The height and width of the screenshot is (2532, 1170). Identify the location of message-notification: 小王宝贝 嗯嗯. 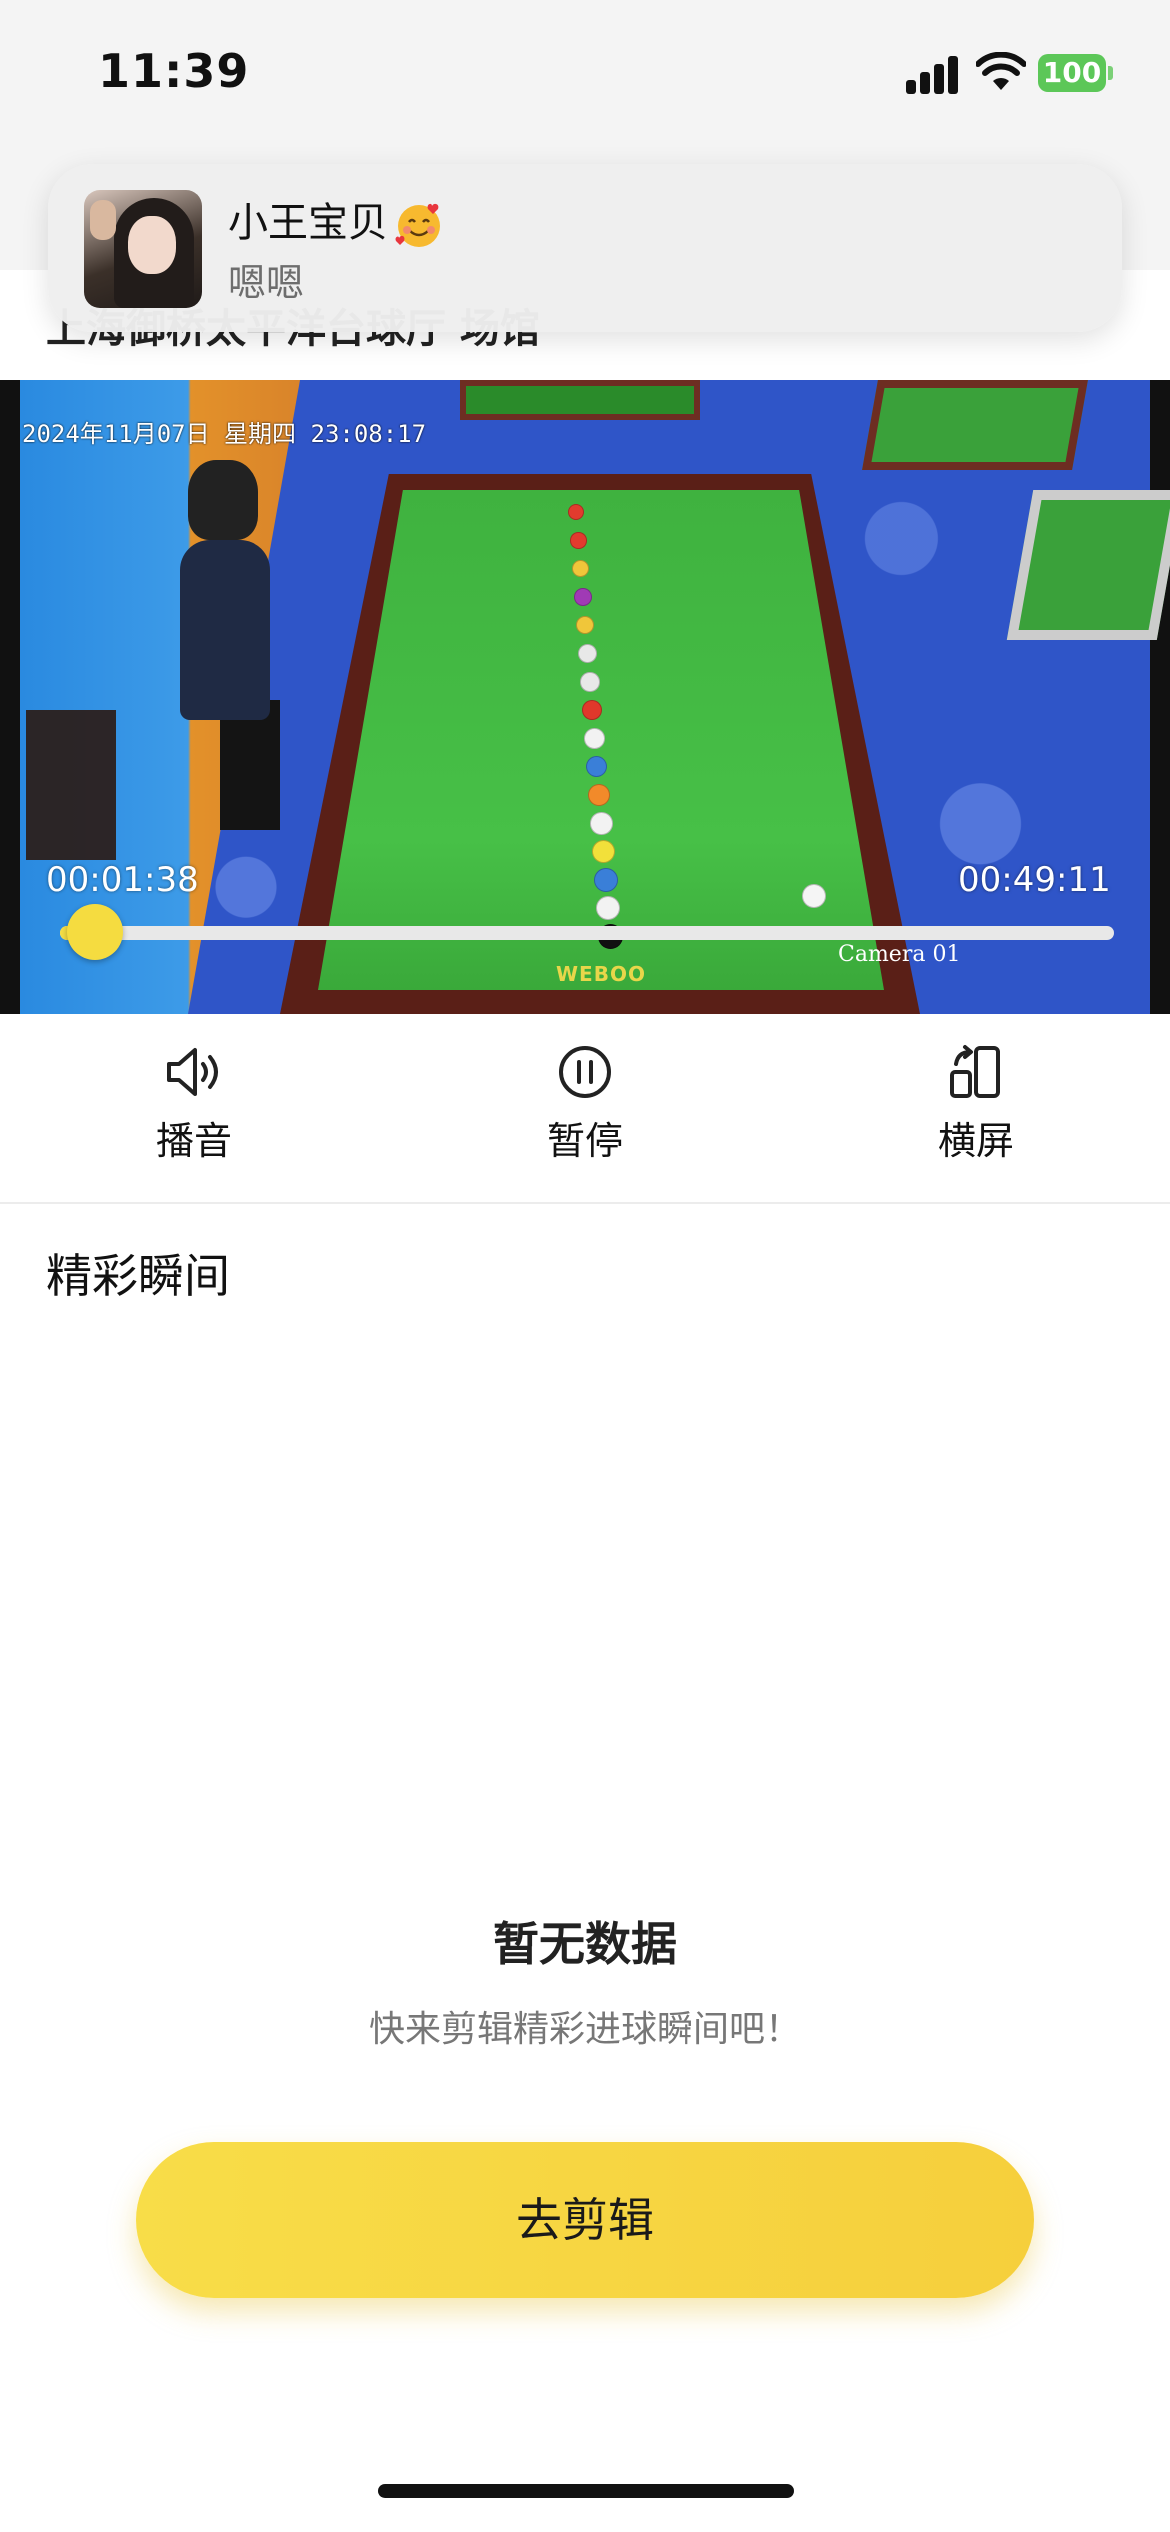
(585, 248).